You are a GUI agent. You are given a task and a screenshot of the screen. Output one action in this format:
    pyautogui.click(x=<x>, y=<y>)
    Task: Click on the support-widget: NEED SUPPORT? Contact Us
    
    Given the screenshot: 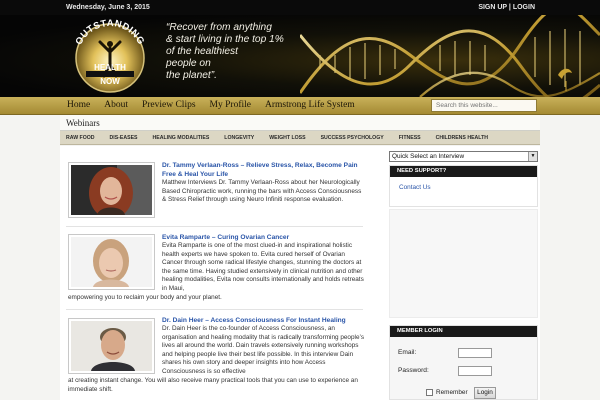 What is the action you would take?
    pyautogui.click(x=463, y=186)
    